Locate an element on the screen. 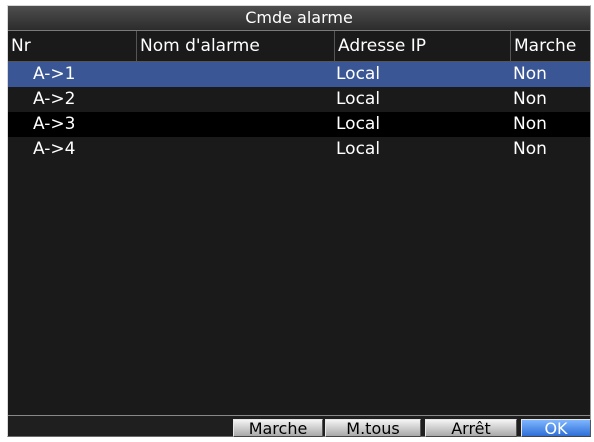  table-row: A->2 Local Non is located at coordinates (299, 99).